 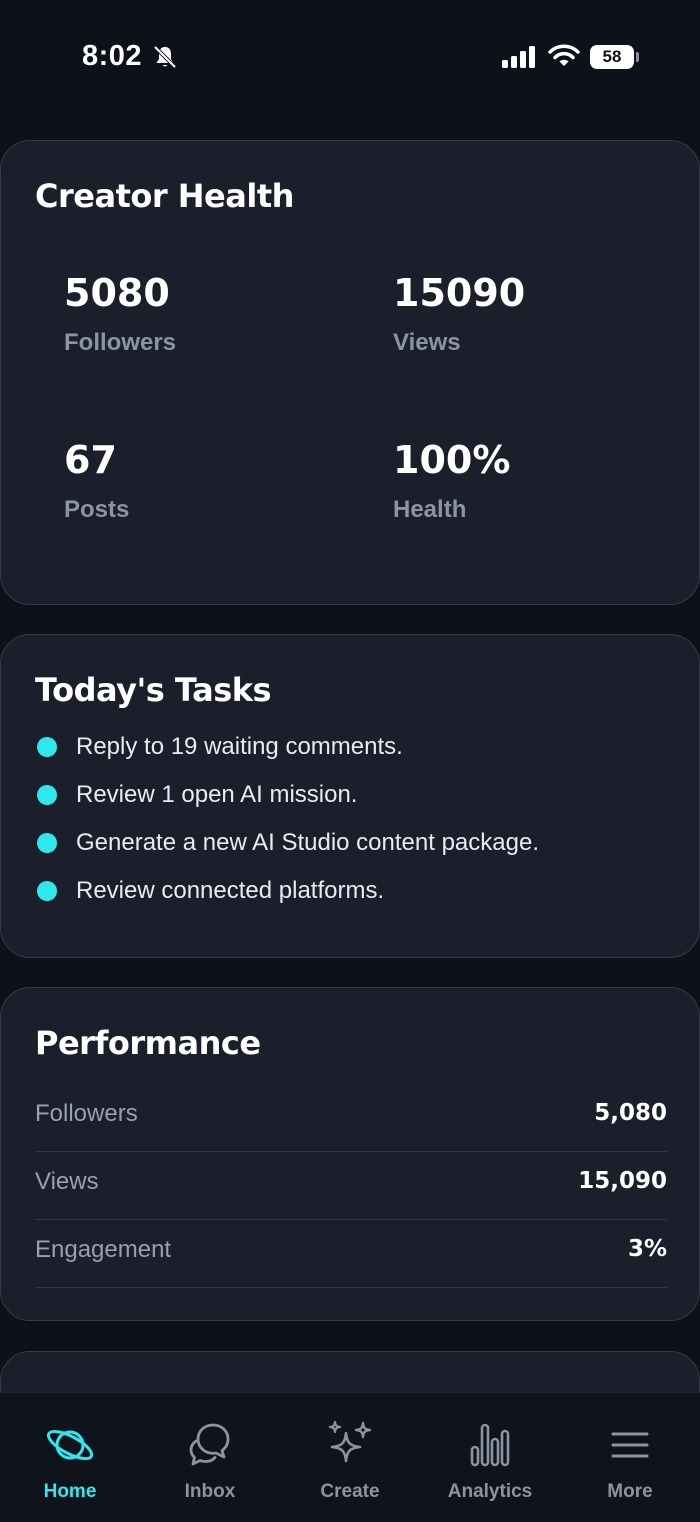 I want to click on battery-indicator: 58, so click(x=612, y=57).